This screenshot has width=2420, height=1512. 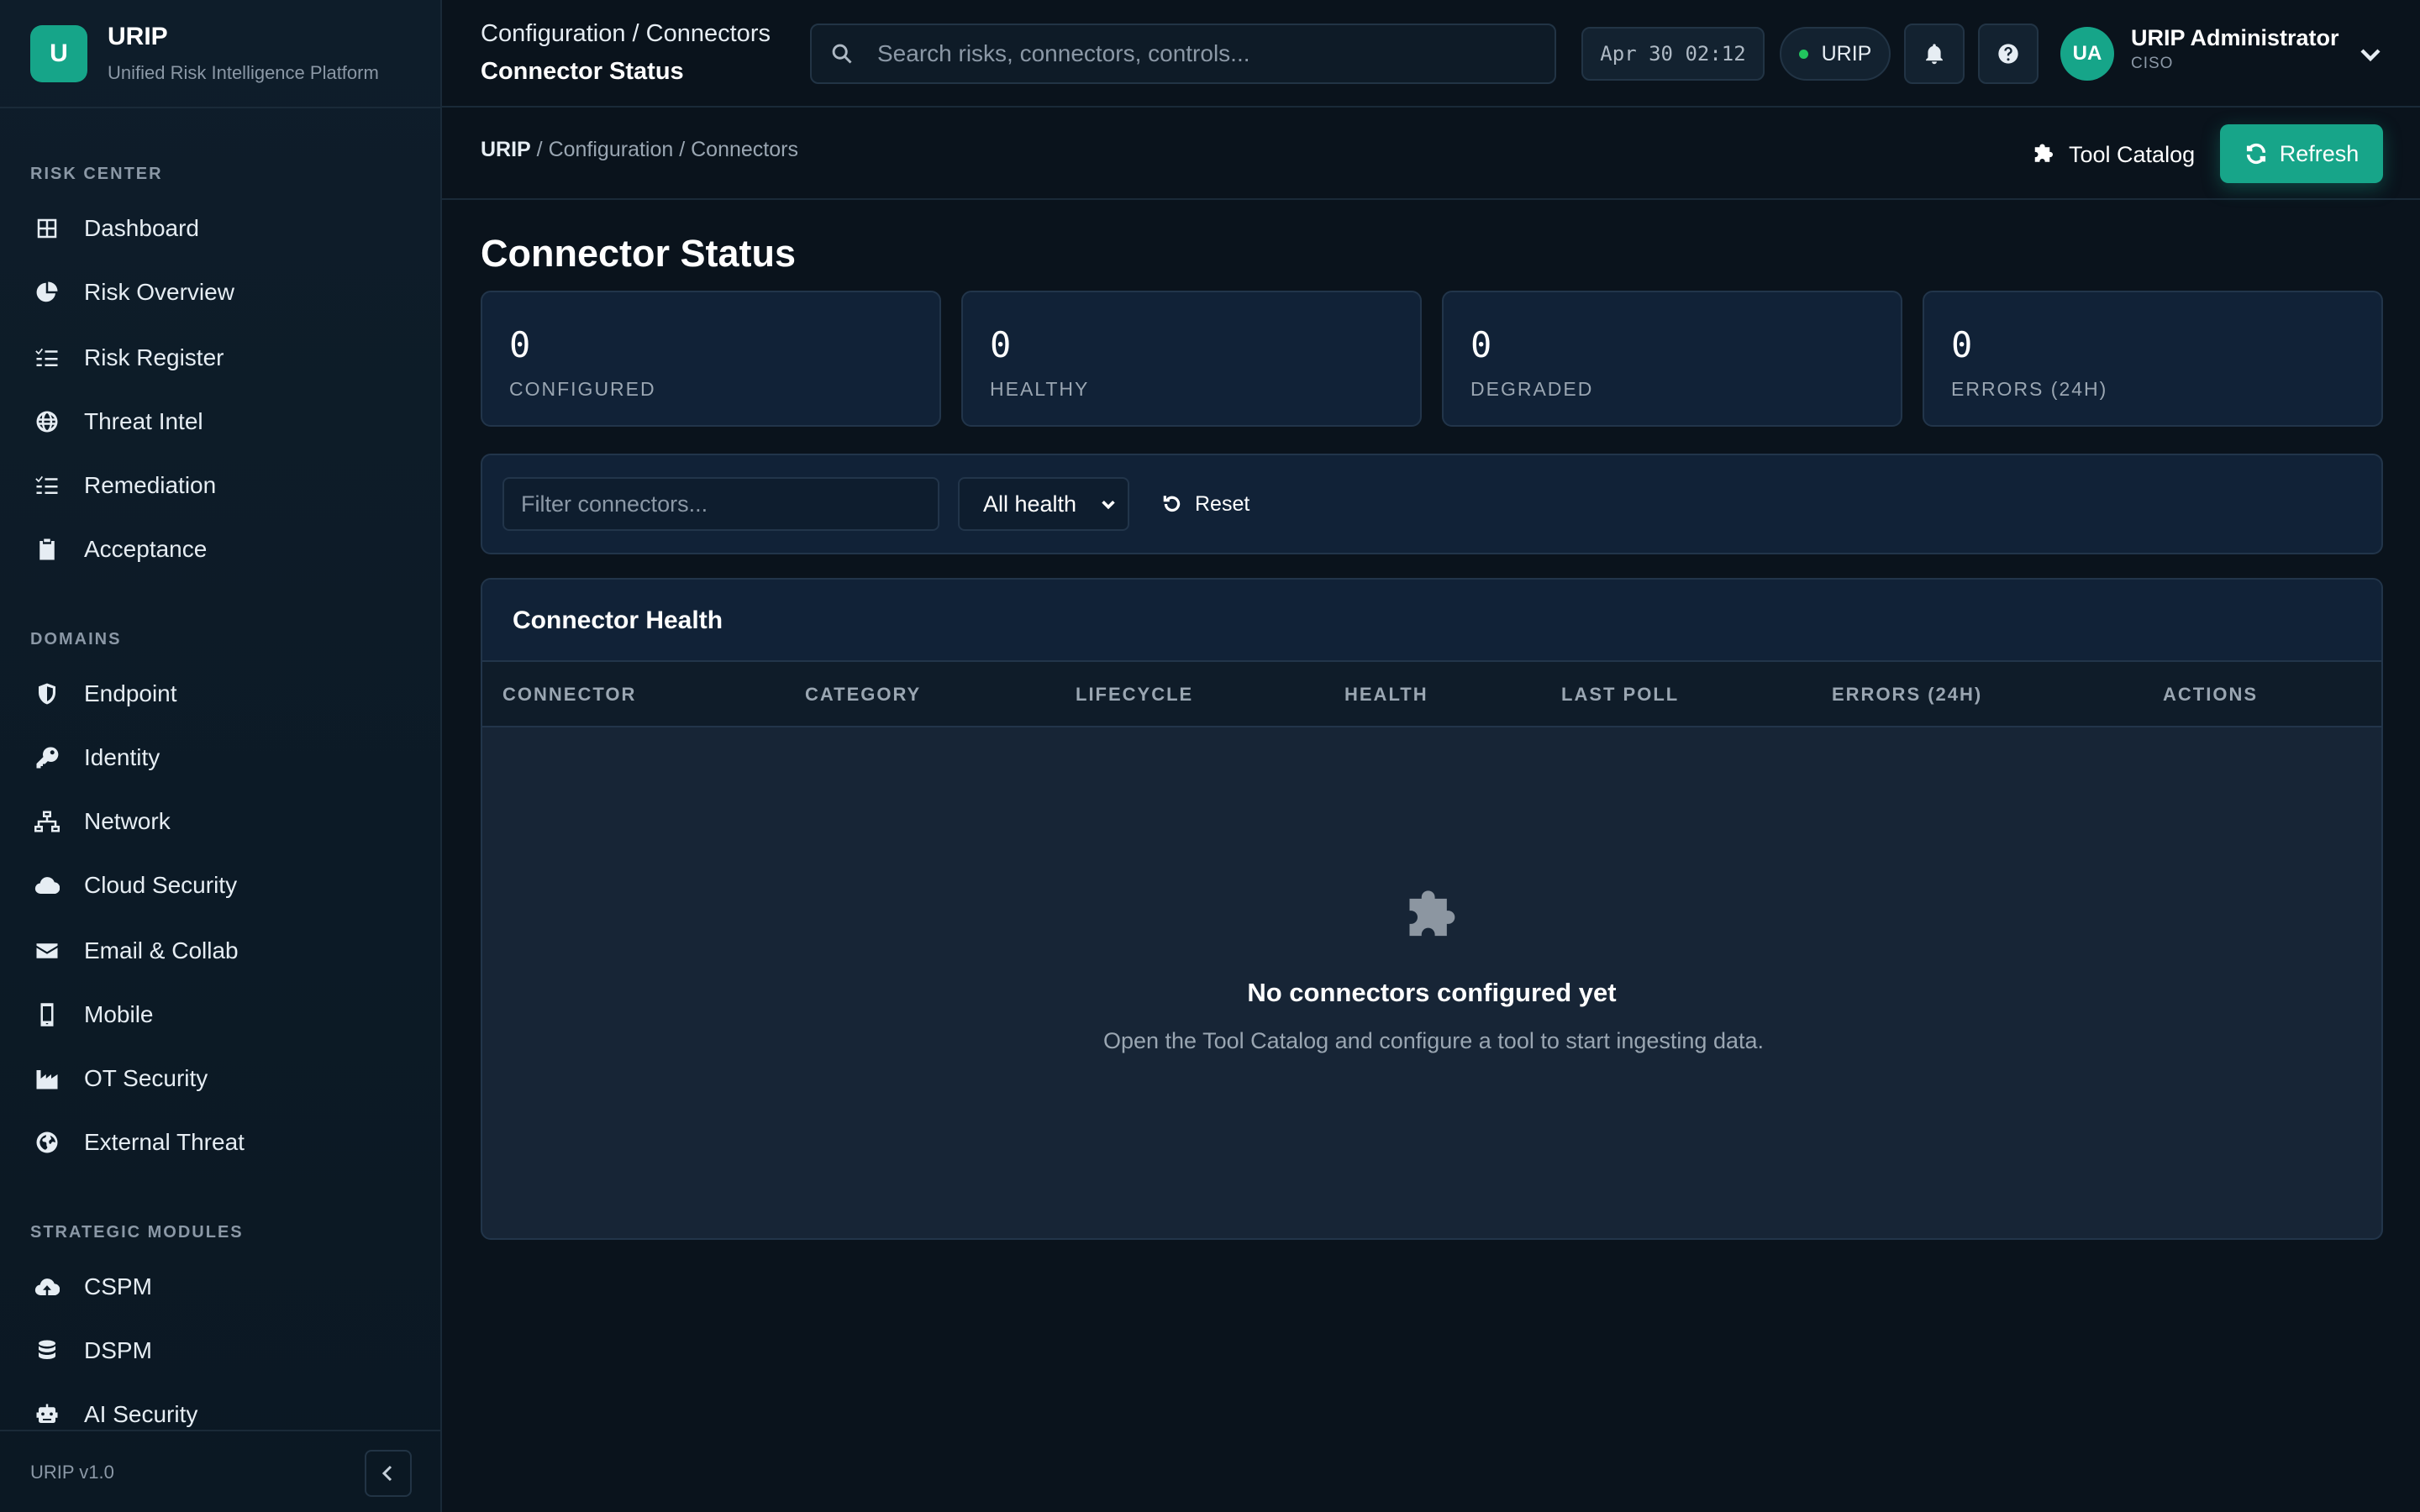 What do you see at coordinates (161, 885) in the screenshot?
I see `sidebar-item-label: Cloud Security` at bounding box center [161, 885].